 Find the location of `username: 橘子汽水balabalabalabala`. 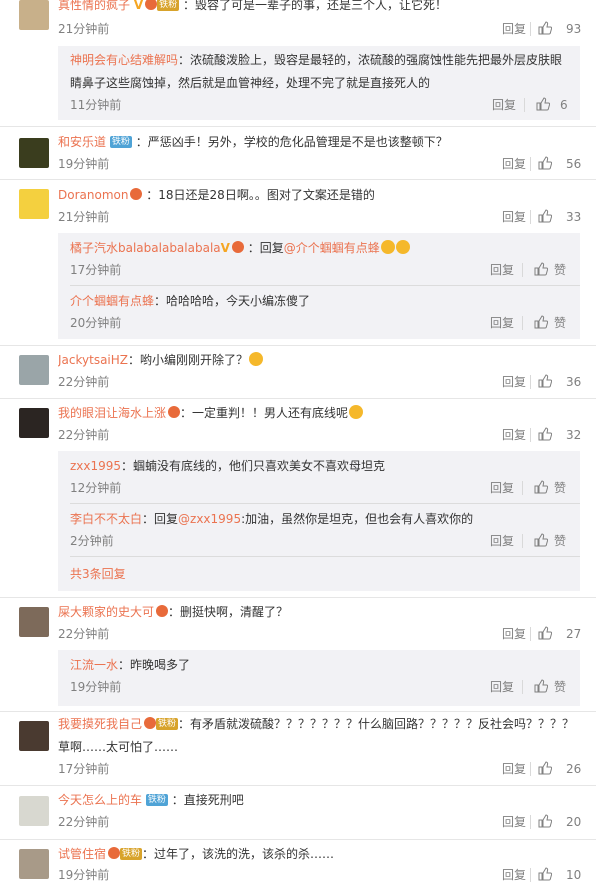

username: 橘子汽水balabalabalabala is located at coordinates (145, 248).